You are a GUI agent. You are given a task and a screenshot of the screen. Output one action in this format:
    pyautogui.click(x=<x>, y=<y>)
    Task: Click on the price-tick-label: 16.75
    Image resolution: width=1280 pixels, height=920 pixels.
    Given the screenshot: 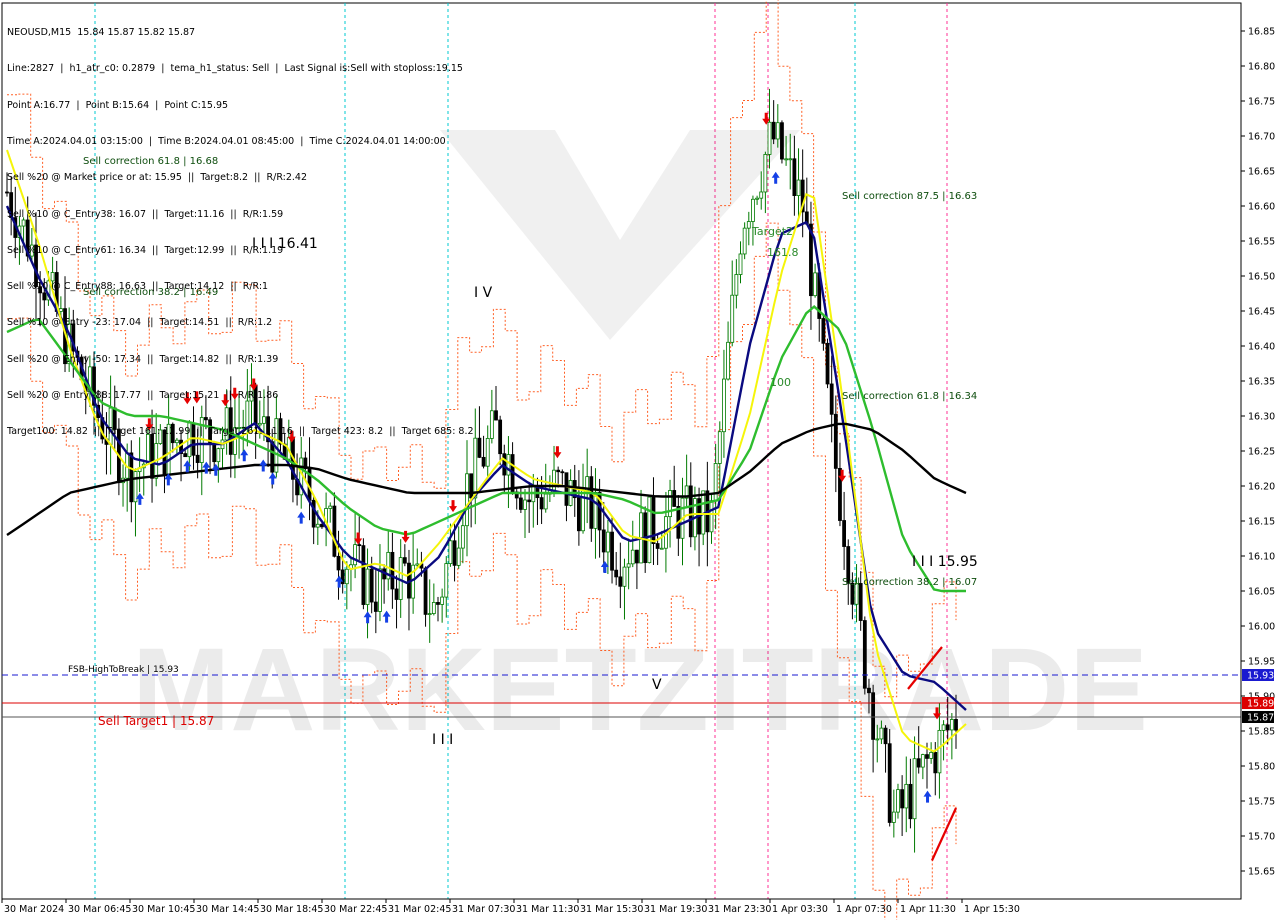 What is the action you would take?
    pyautogui.click(x=1261, y=102)
    